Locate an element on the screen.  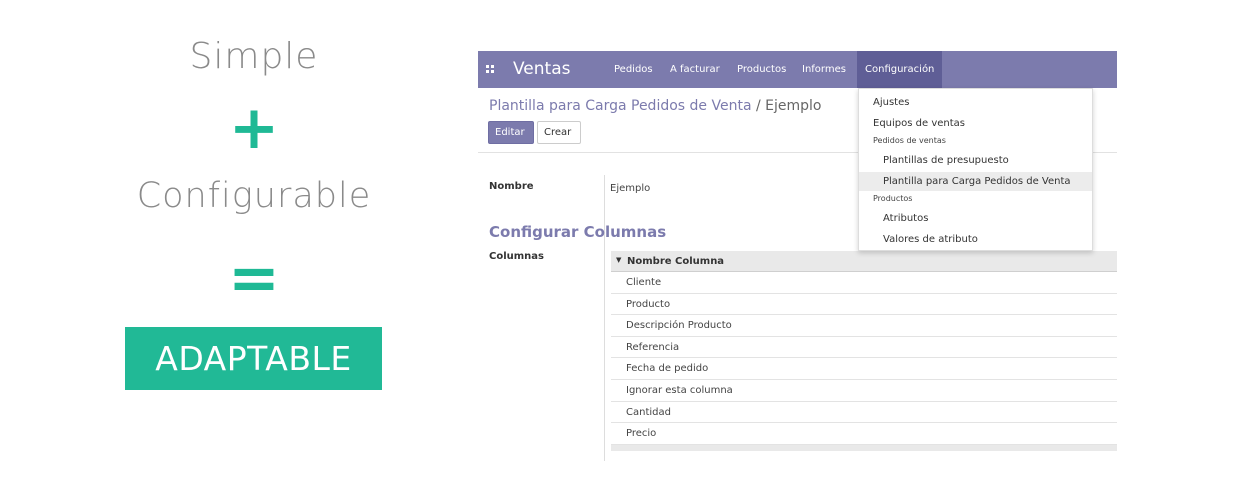
name-field-label: Nombre is located at coordinates (511, 186).